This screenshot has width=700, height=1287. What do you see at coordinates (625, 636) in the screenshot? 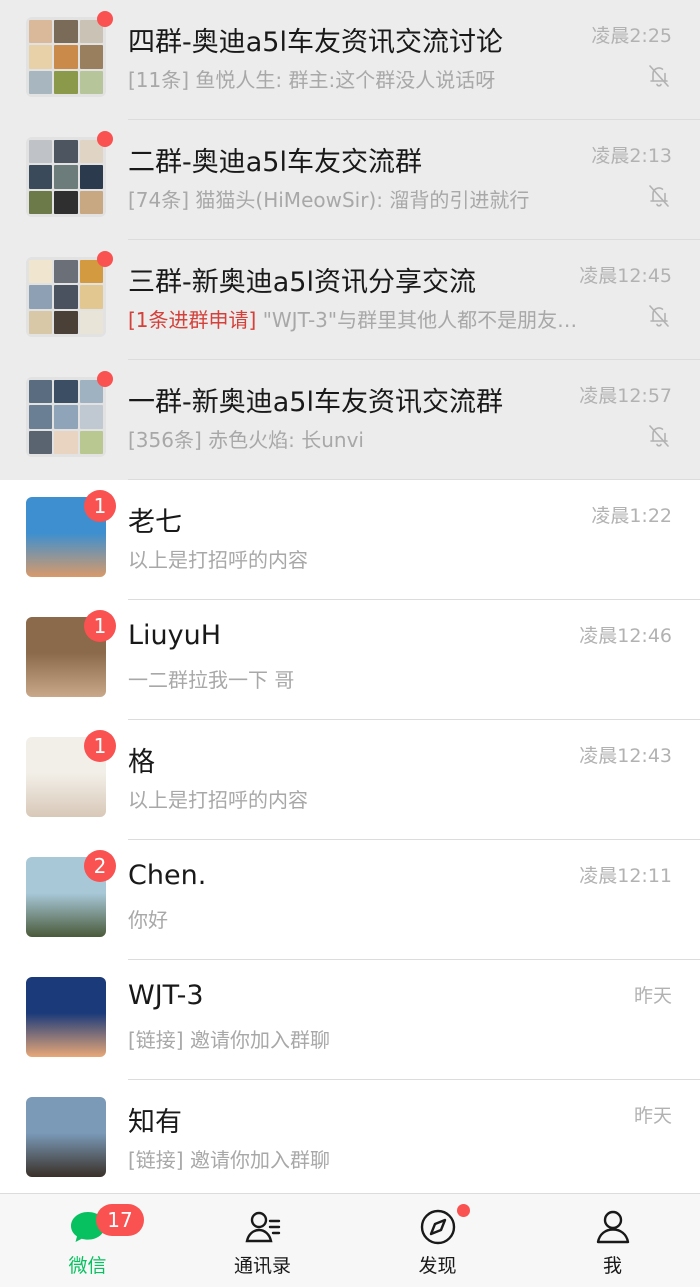
I see `chat-time: 凌晨12:46` at bounding box center [625, 636].